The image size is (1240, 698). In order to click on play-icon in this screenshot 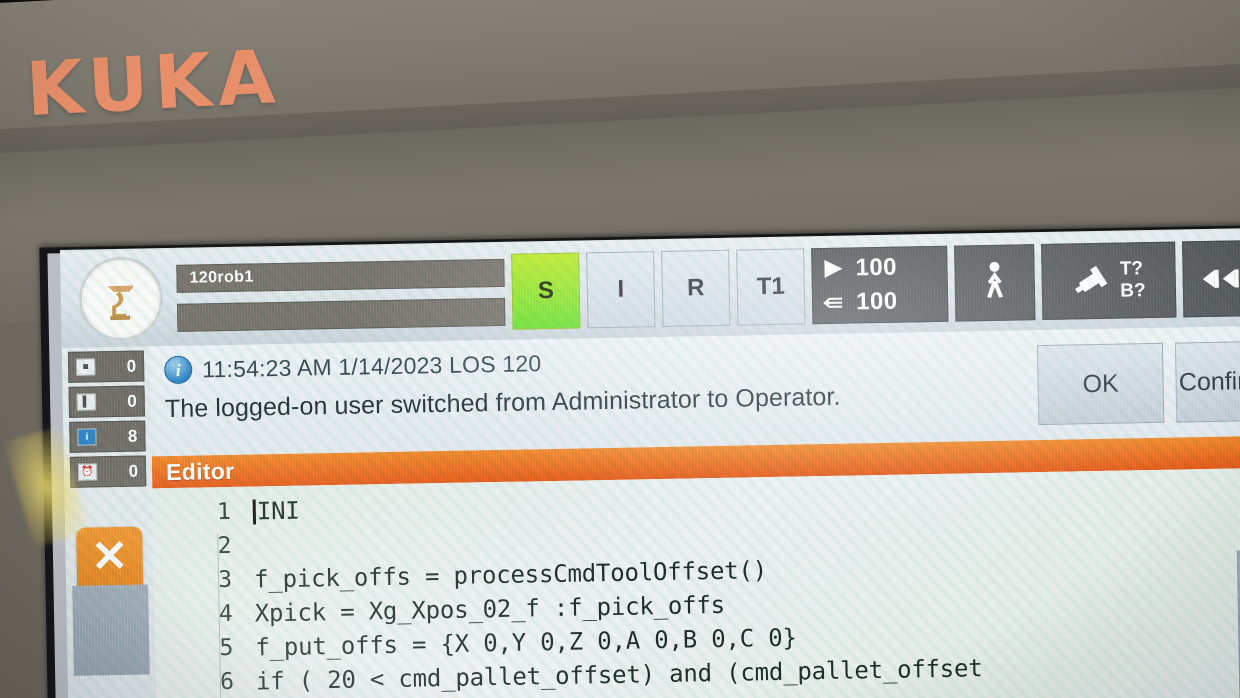, I will do `click(833, 268)`.